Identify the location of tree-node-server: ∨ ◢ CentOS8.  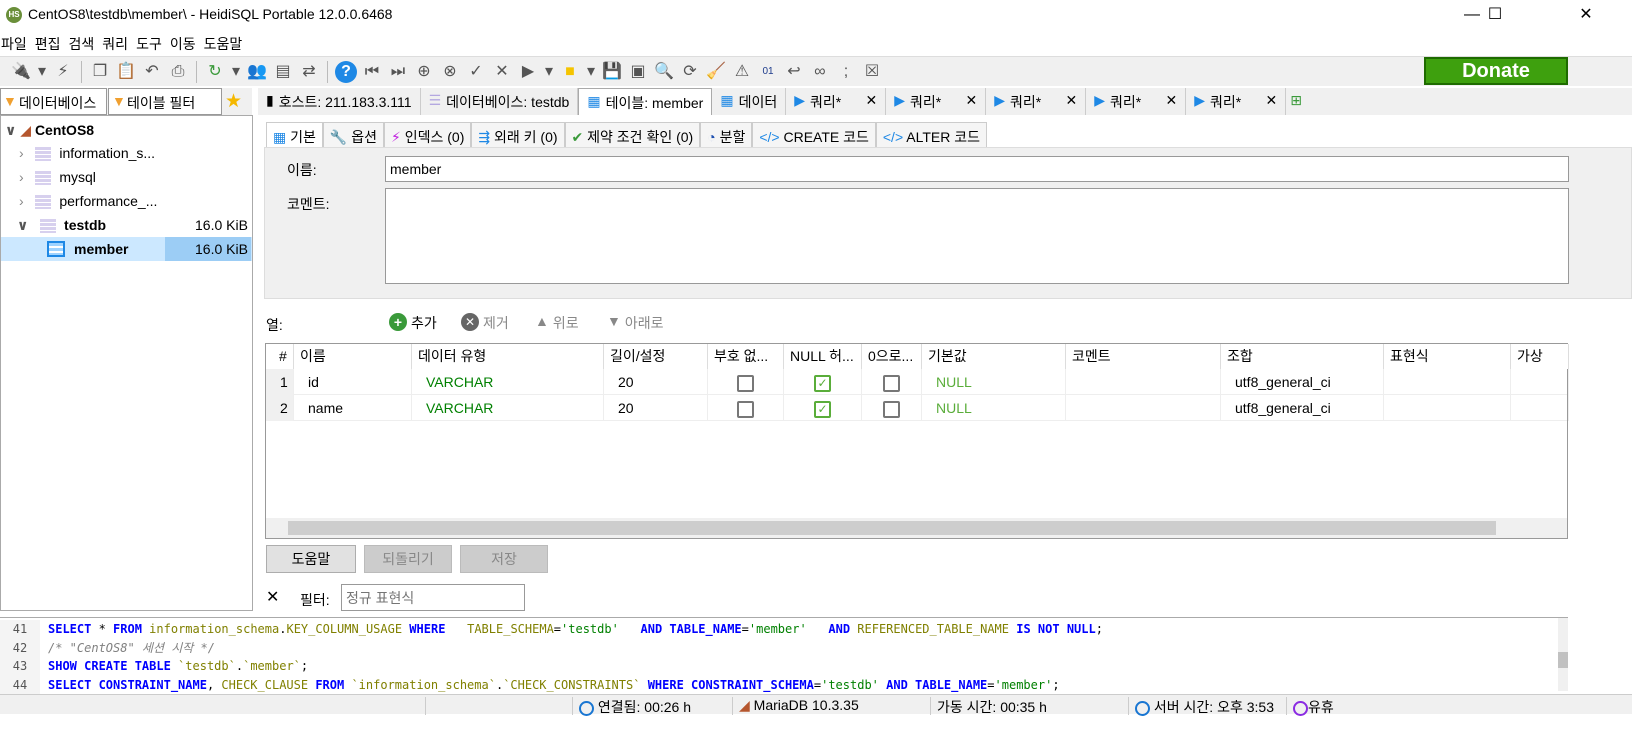
(49, 130).